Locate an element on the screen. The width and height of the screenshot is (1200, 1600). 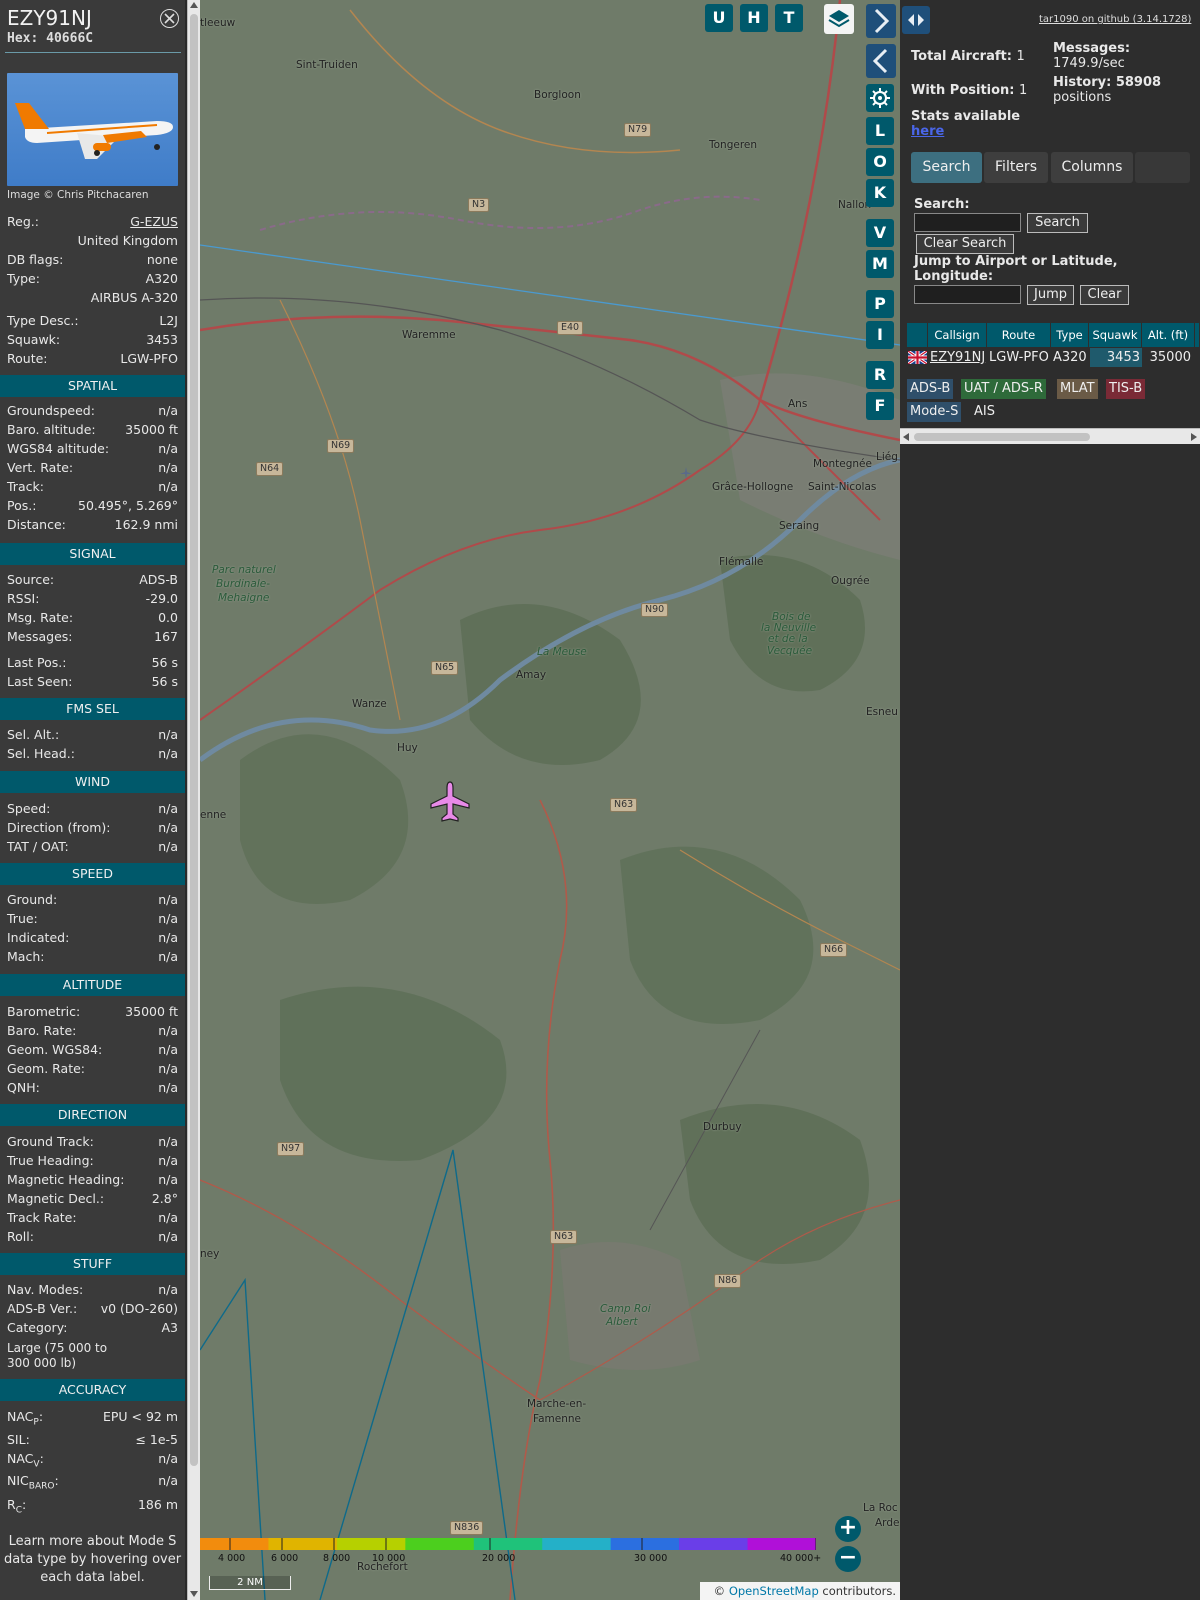
map-button-k: K is located at coordinates (880, 193).